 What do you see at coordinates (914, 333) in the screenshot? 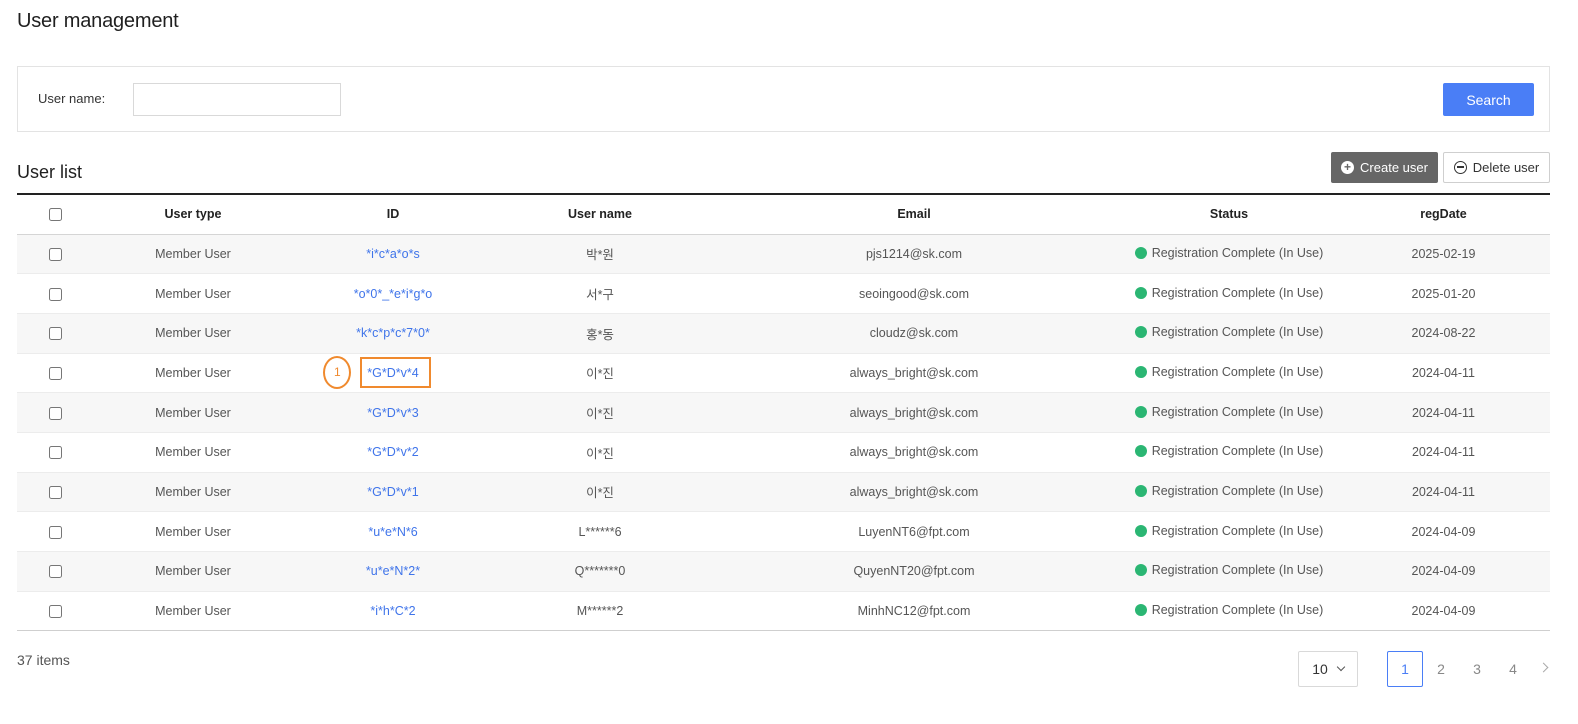
I see `email-cell: cloudz@sk.com` at bounding box center [914, 333].